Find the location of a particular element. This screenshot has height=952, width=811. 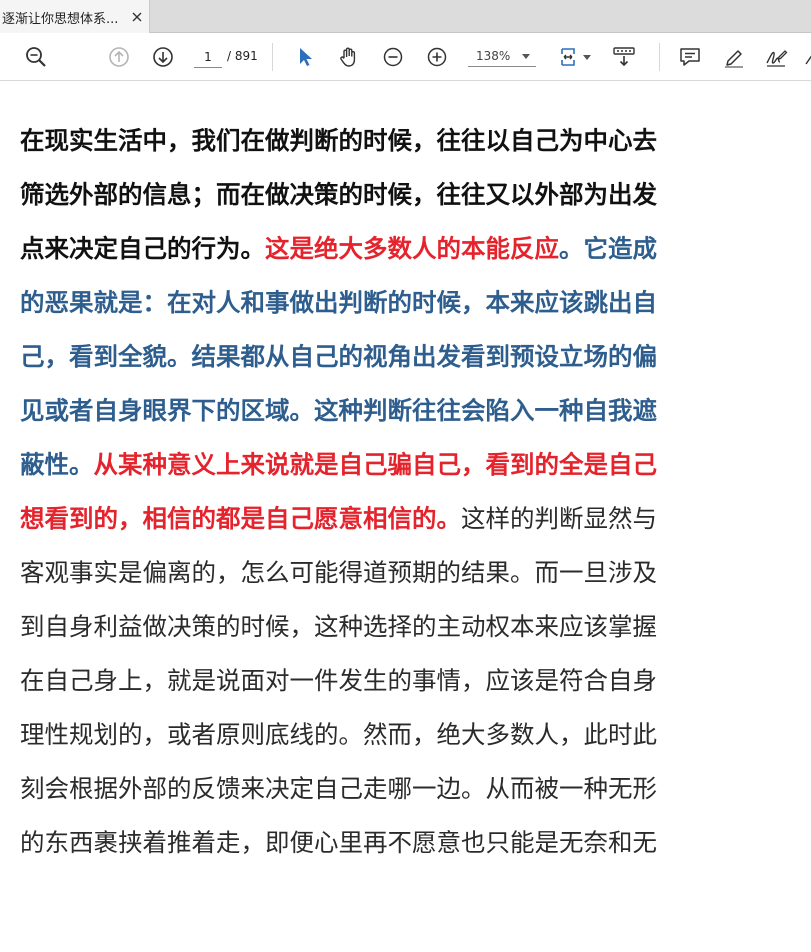

text-segment-normal: 这样的判断显然与 is located at coordinates (559, 518).